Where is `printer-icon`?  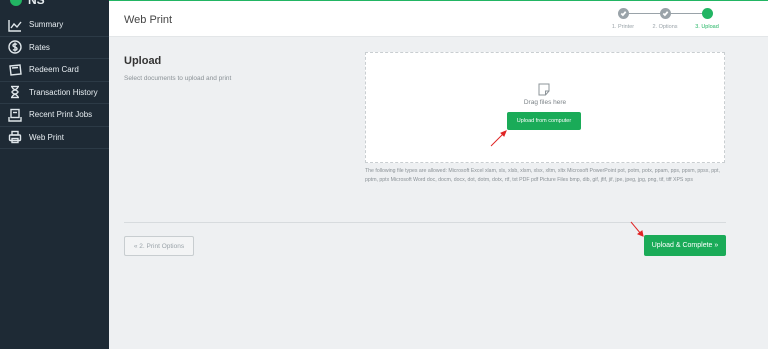
printer-icon is located at coordinates (15, 137).